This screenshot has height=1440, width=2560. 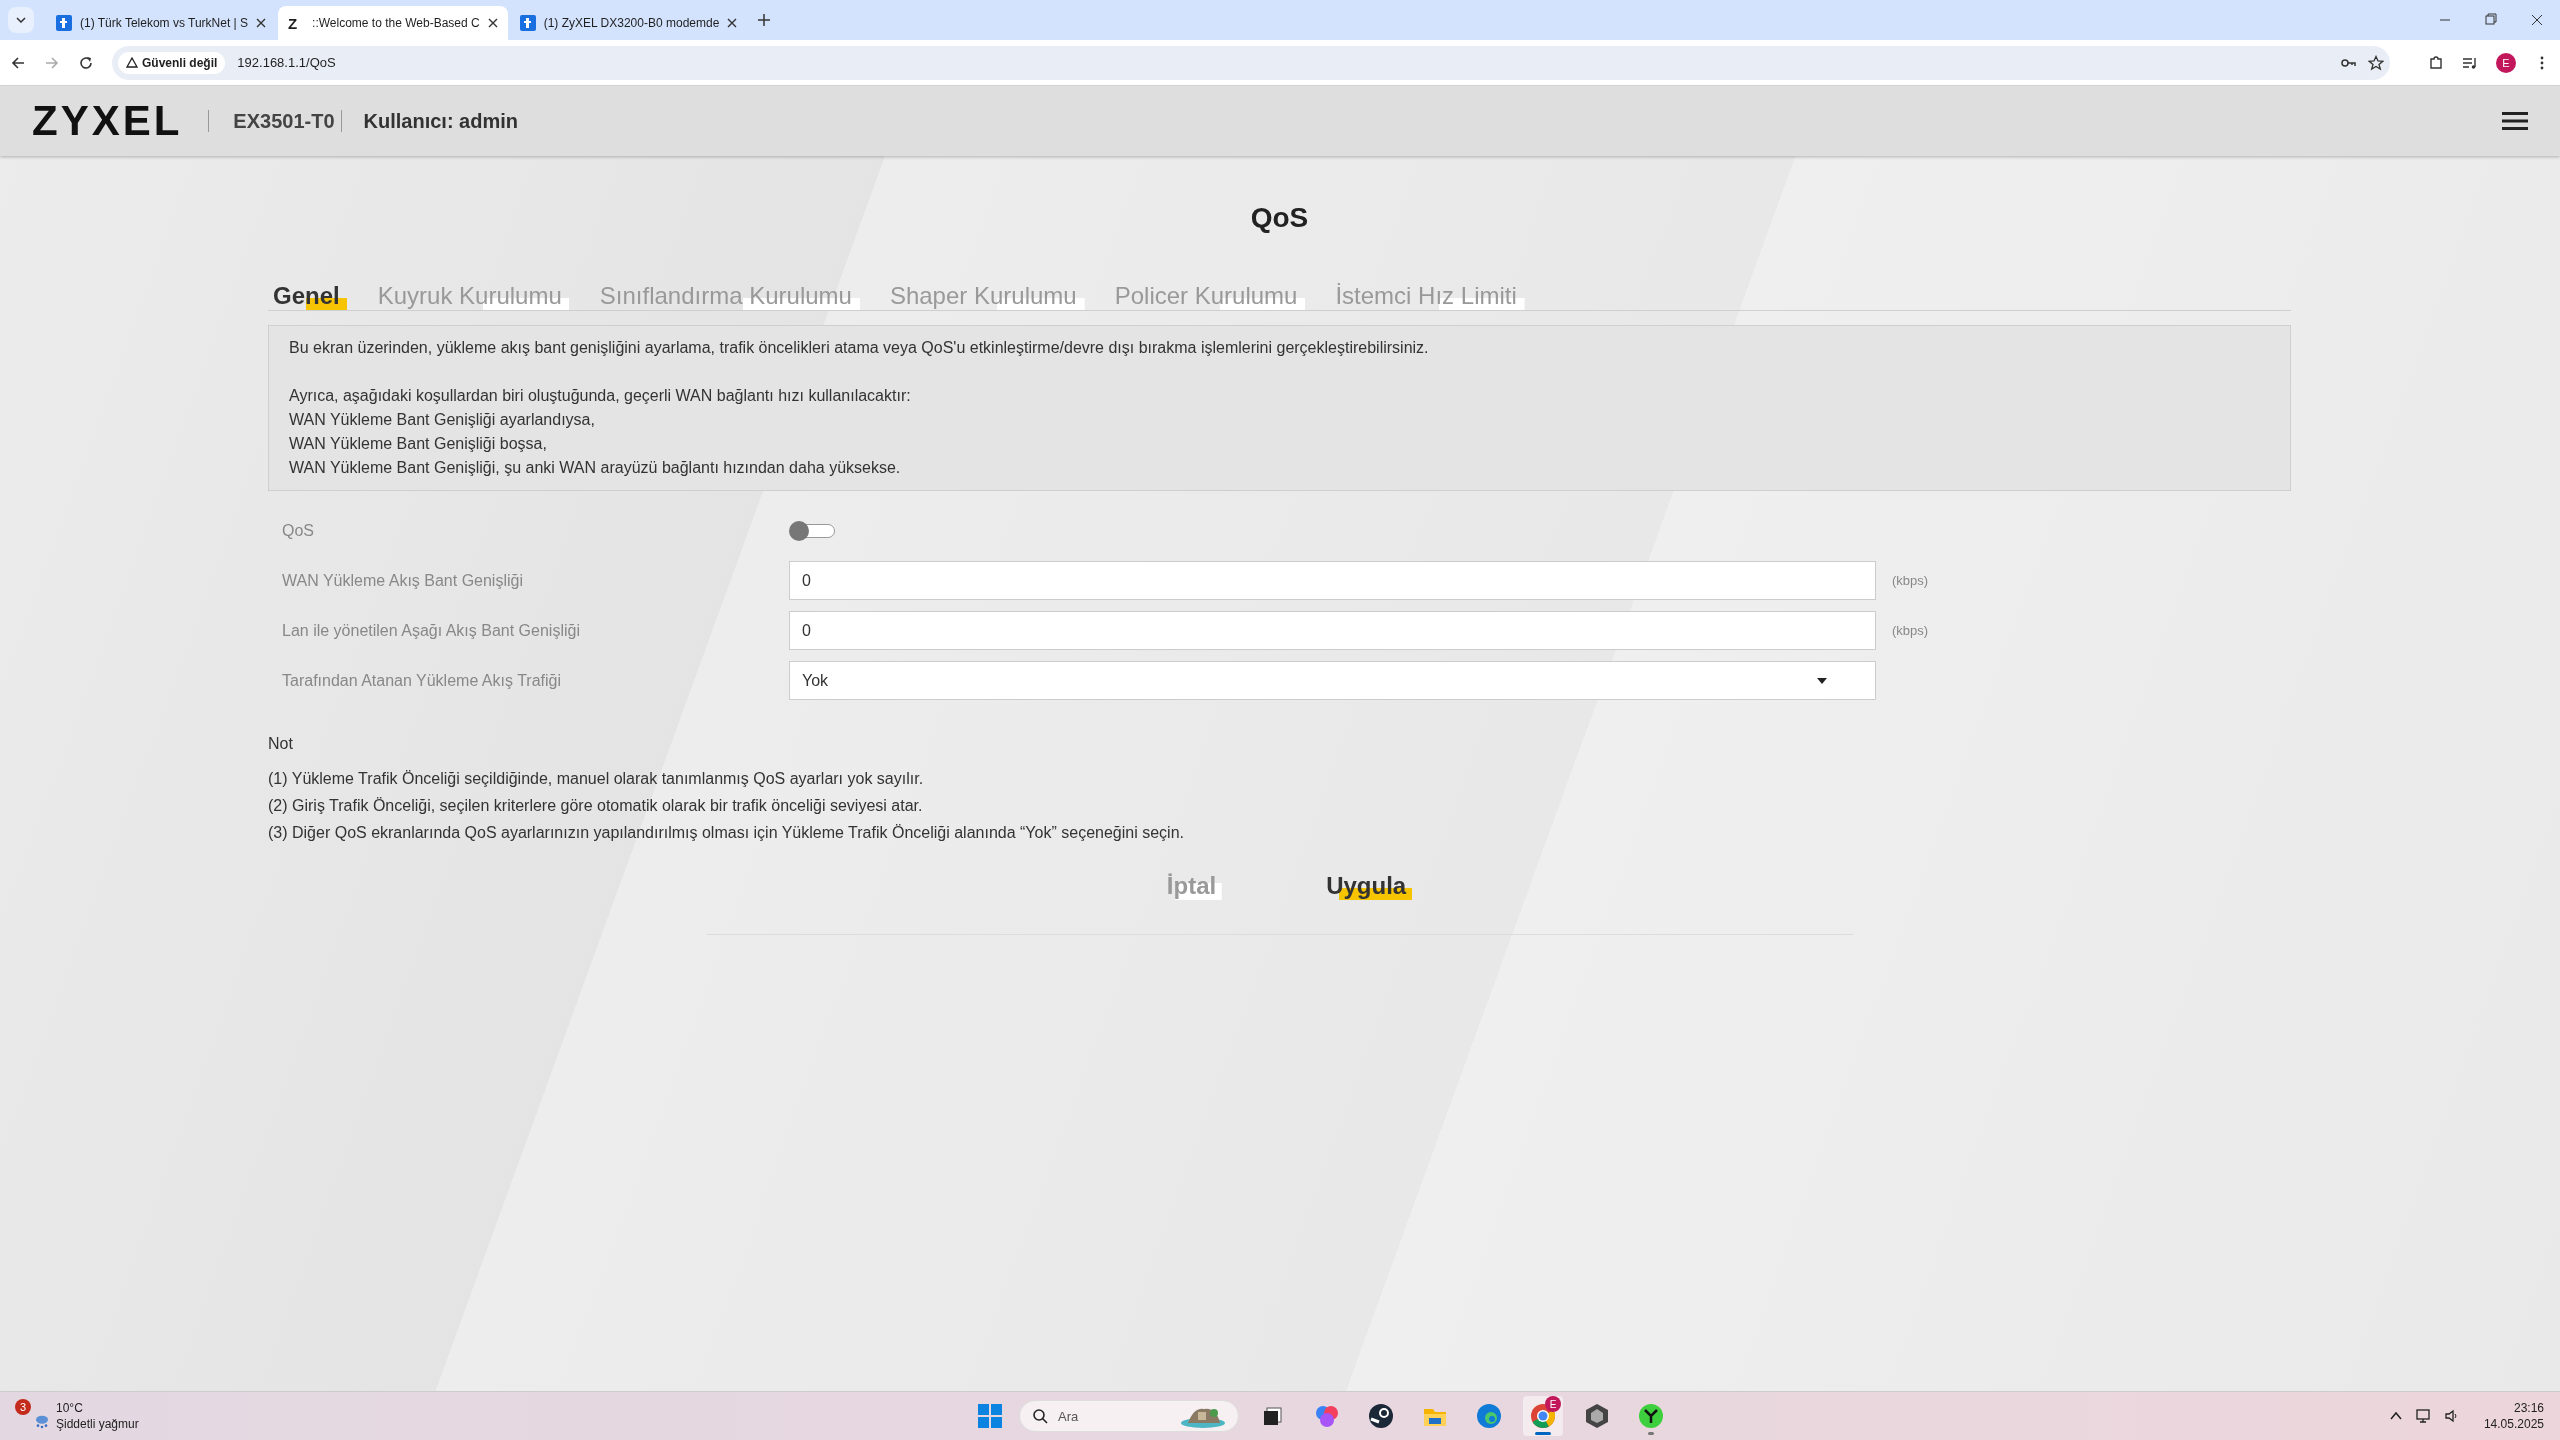 I want to click on qos-toggle, so click(x=812, y=530).